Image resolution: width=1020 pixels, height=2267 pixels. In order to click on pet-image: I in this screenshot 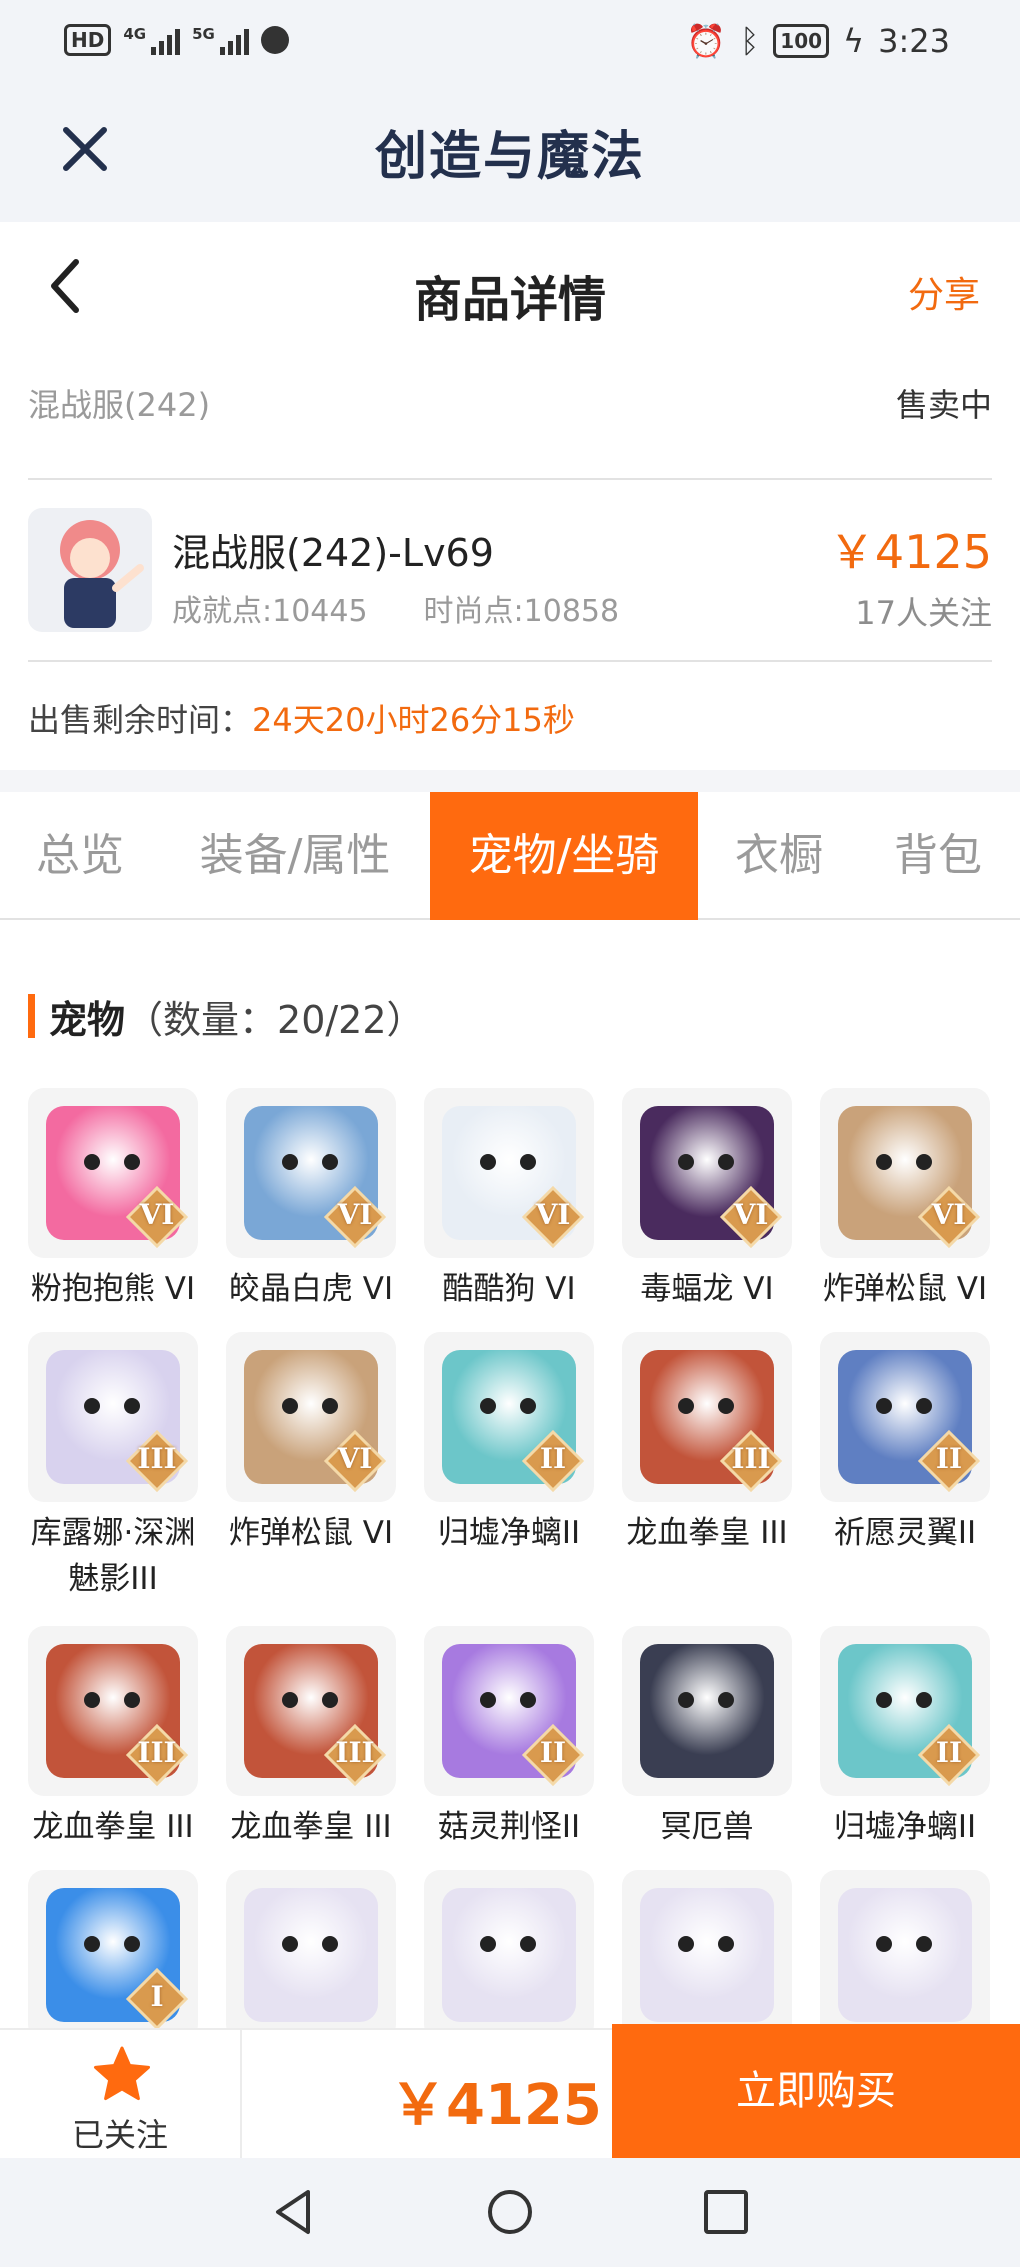, I will do `click(113, 1949)`.